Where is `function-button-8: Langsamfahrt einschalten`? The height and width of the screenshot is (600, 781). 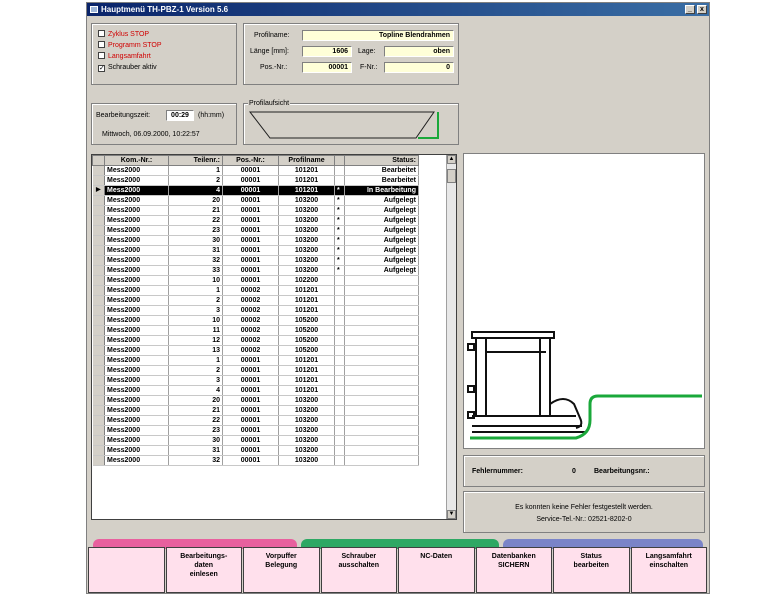 function-button-8: Langsamfahrt einschalten is located at coordinates (668, 570).